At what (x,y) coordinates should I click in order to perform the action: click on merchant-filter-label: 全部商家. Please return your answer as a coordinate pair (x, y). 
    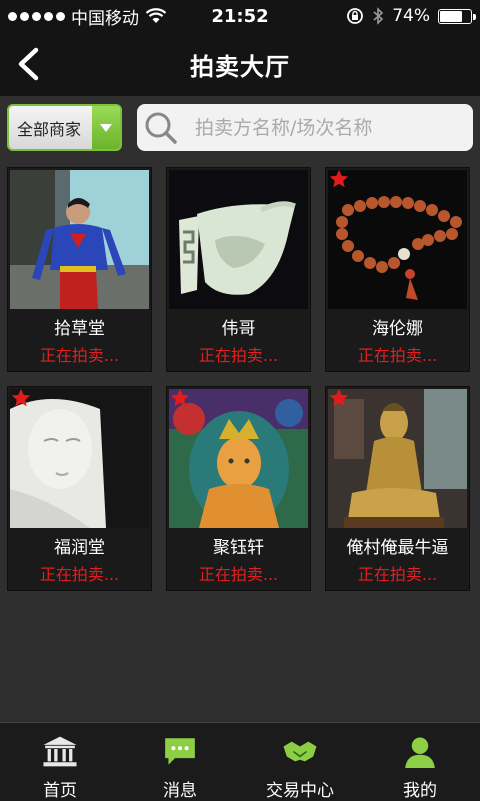
    Looking at the image, I should click on (49, 129).